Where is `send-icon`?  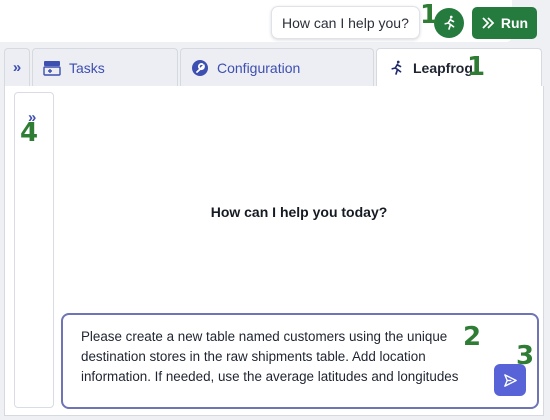 send-icon is located at coordinates (510, 380).